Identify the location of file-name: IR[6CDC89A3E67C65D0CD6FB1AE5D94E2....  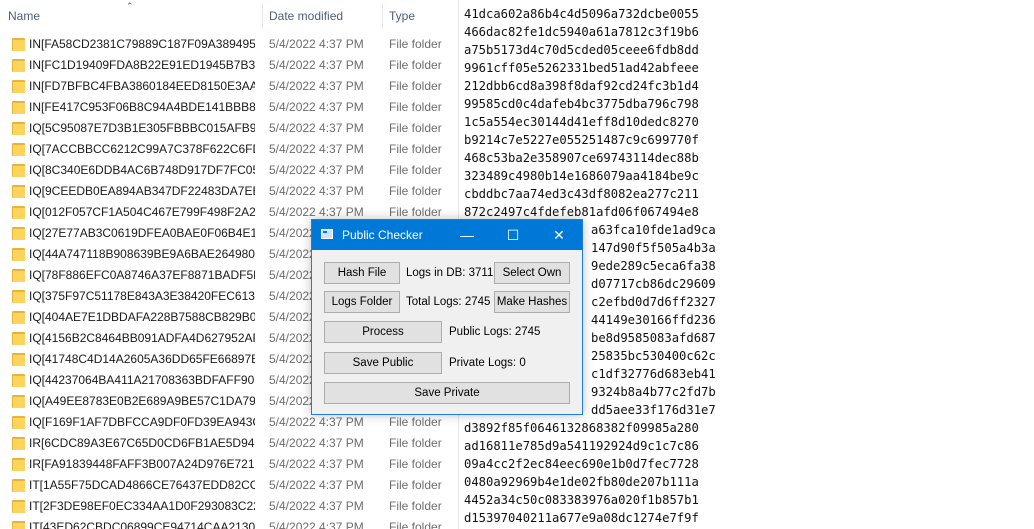
(142, 443).